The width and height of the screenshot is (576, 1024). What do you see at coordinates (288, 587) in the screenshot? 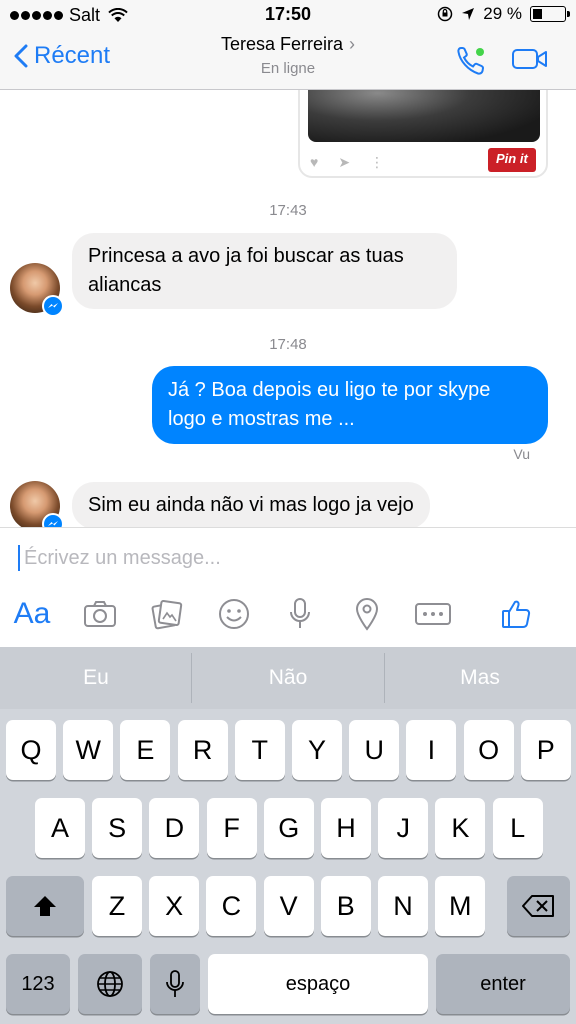
I see `composer: Écrivez un message... Aa` at bounding box center [288, 587].